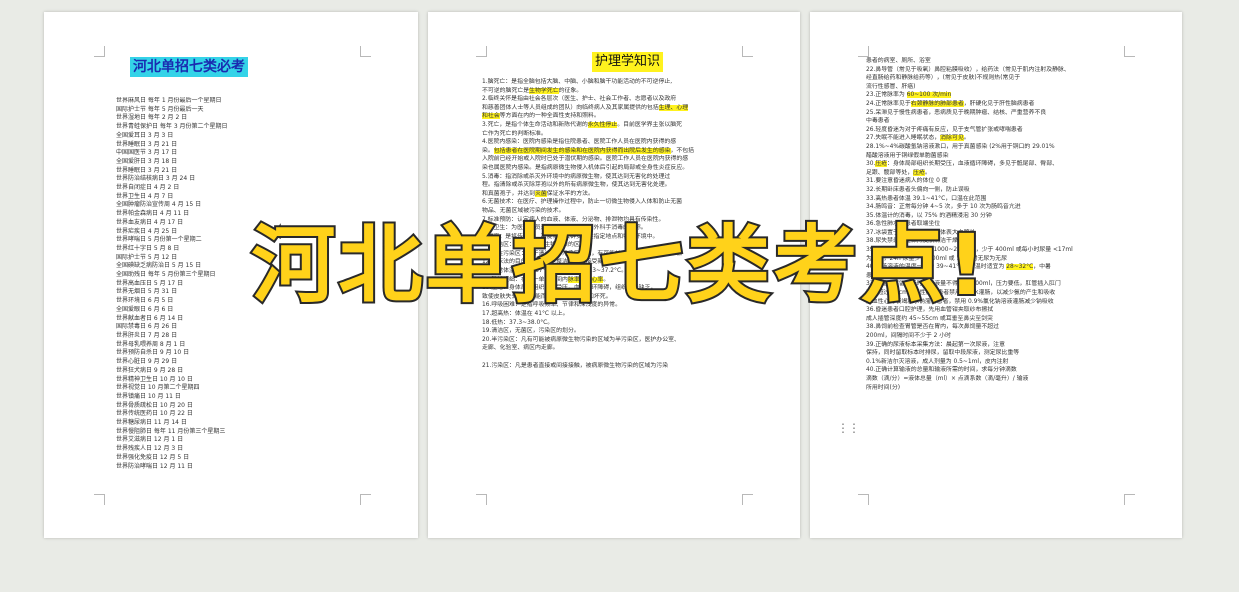  I want to click on text-line: 28.1%~4%碳酸氢钠溶液漱口，用于真菌感染 (2%用于铜口的 29.01%, so click(960, 146).